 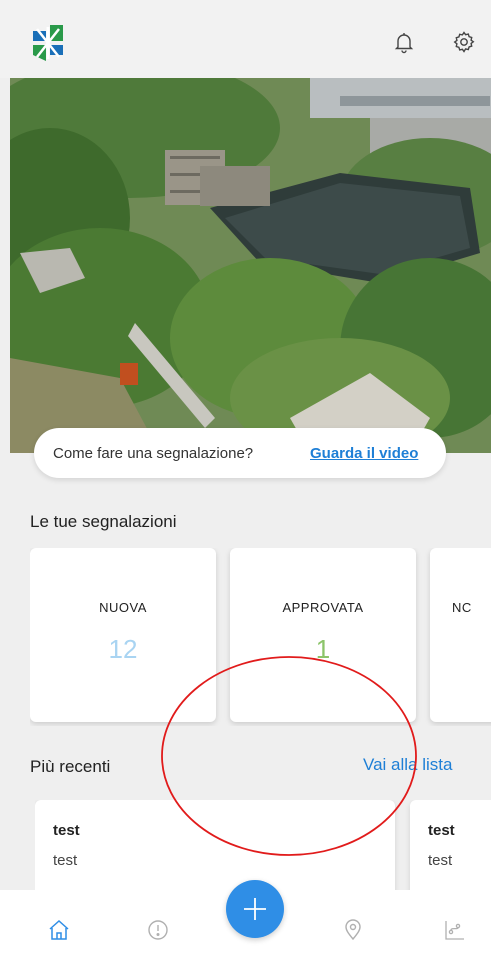 What do you see at coordinates (353, 930) in the screenshot?
I see `location-pin-icon` at bounding box center [353, 930].